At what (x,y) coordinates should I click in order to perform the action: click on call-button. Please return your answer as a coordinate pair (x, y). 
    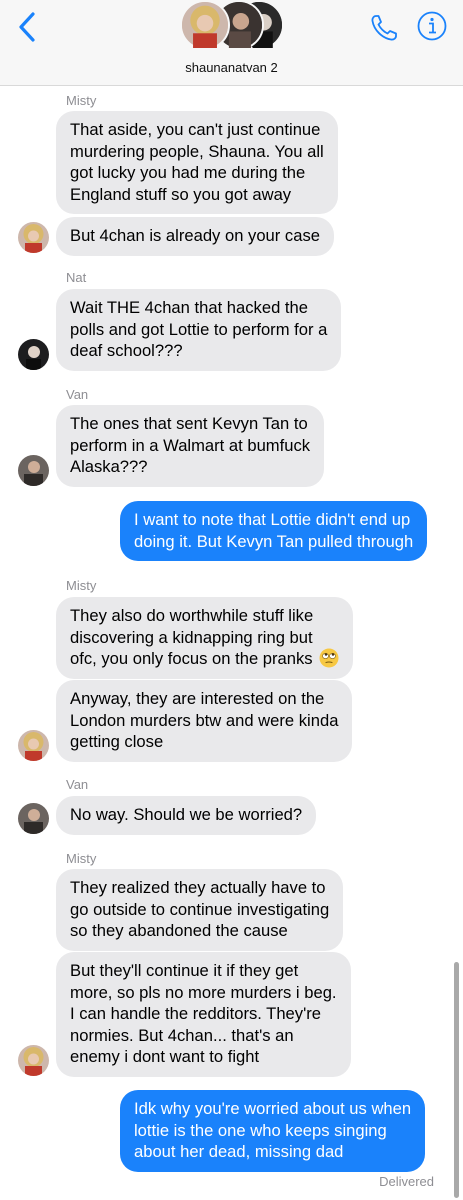
    Looking at the image, I should click on (384, 28).